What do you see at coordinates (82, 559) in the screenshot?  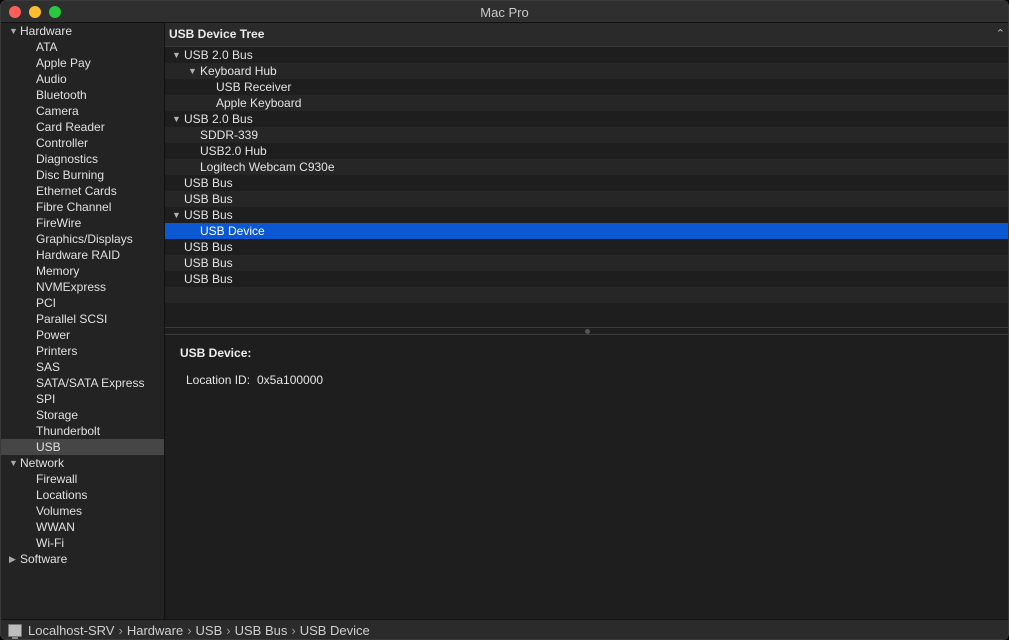 I see `sidebar-group-software: ▶ Software` at bounding box center [82, 559].